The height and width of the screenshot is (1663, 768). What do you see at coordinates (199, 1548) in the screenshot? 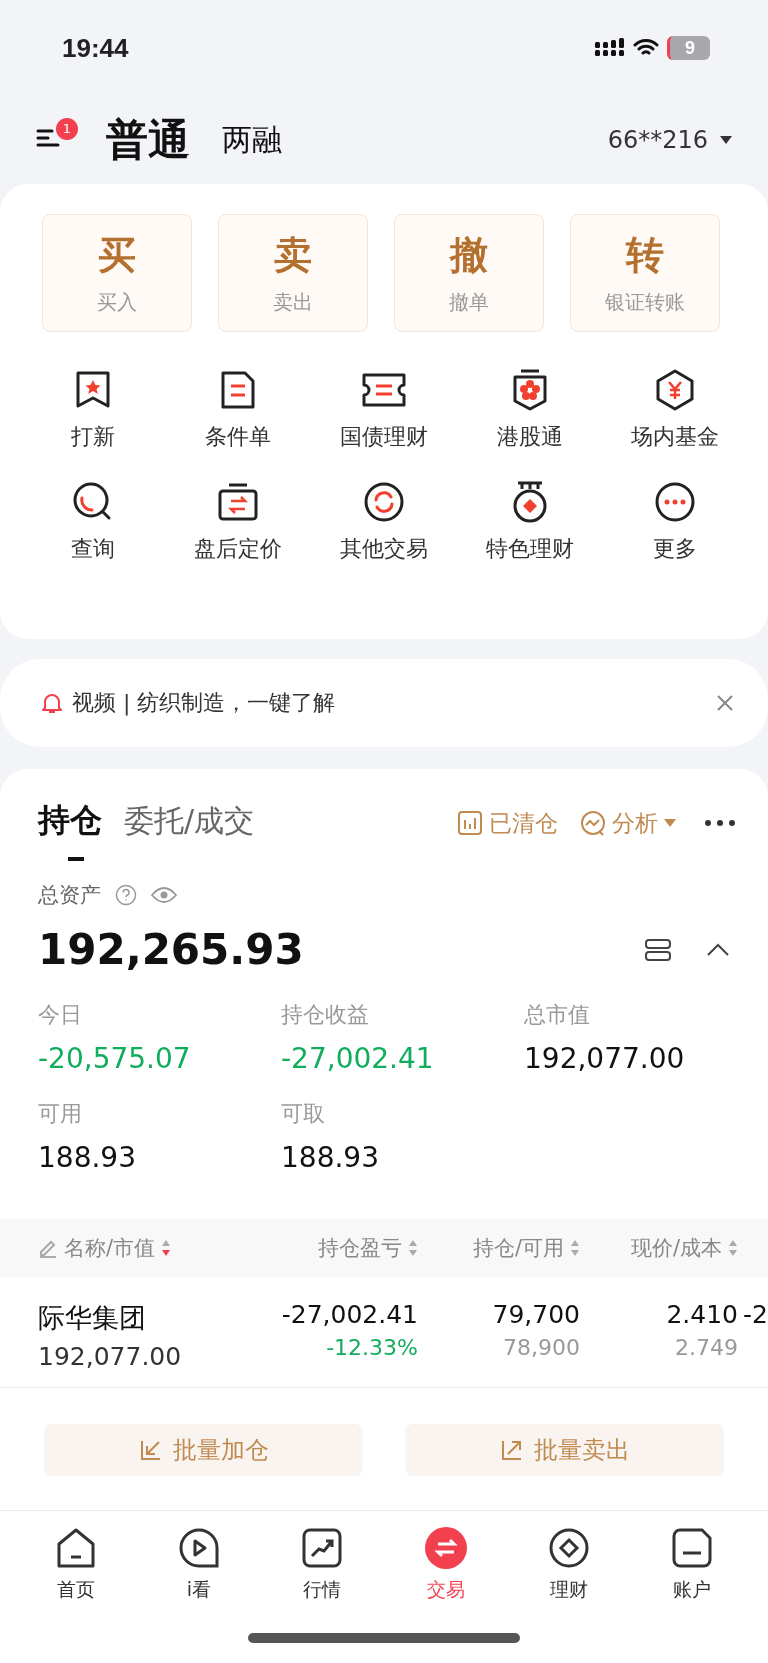
I see `play-icon` at bounding box center [199, 1548].